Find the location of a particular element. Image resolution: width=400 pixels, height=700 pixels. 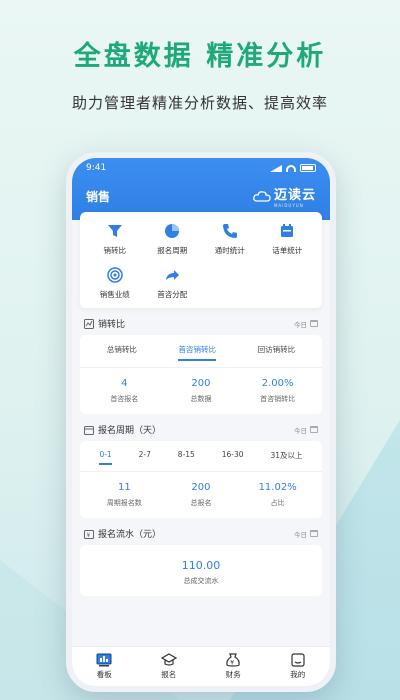

conversion-title: 销转比 is located at coordinates (112, 325).